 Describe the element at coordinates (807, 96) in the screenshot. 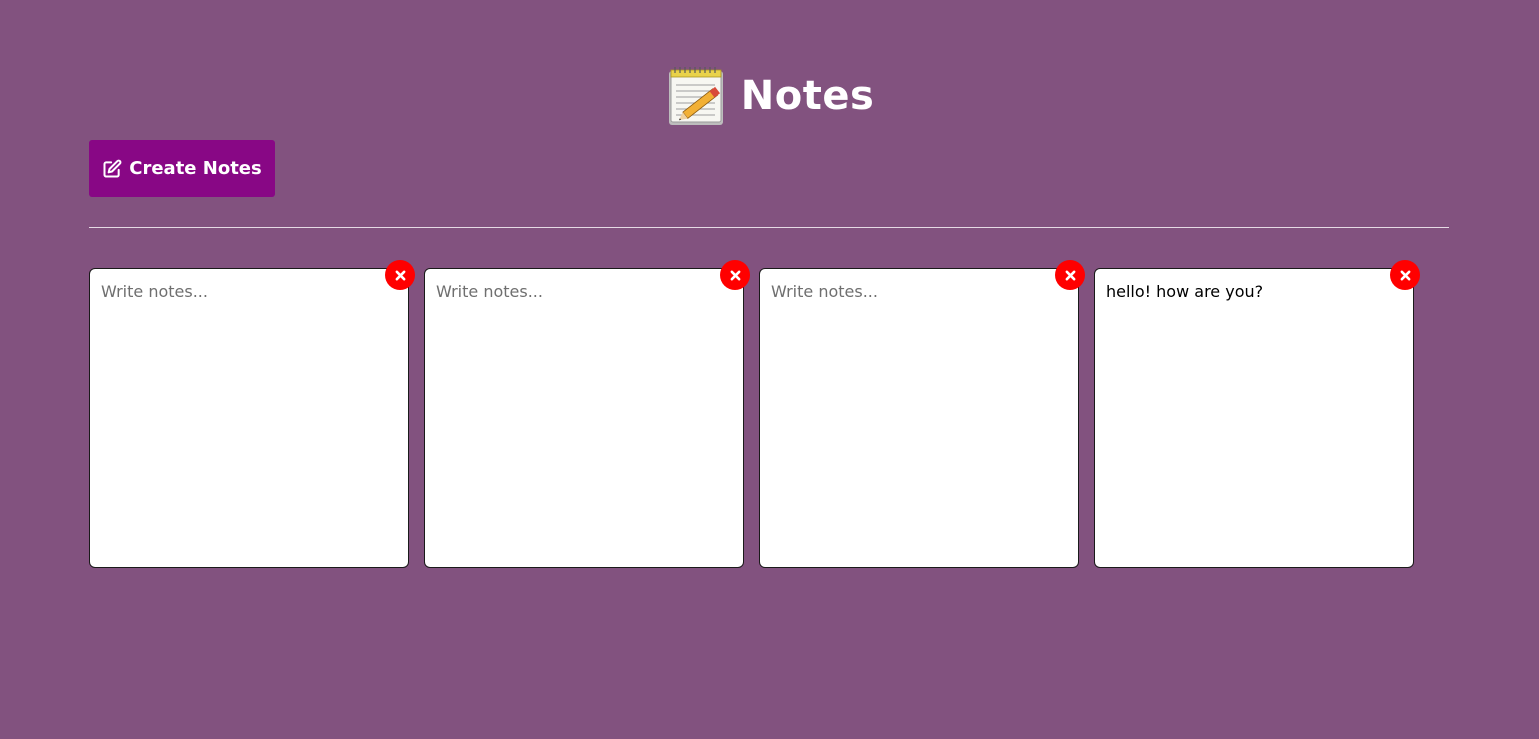

I see `page-title: Notes` at that location.